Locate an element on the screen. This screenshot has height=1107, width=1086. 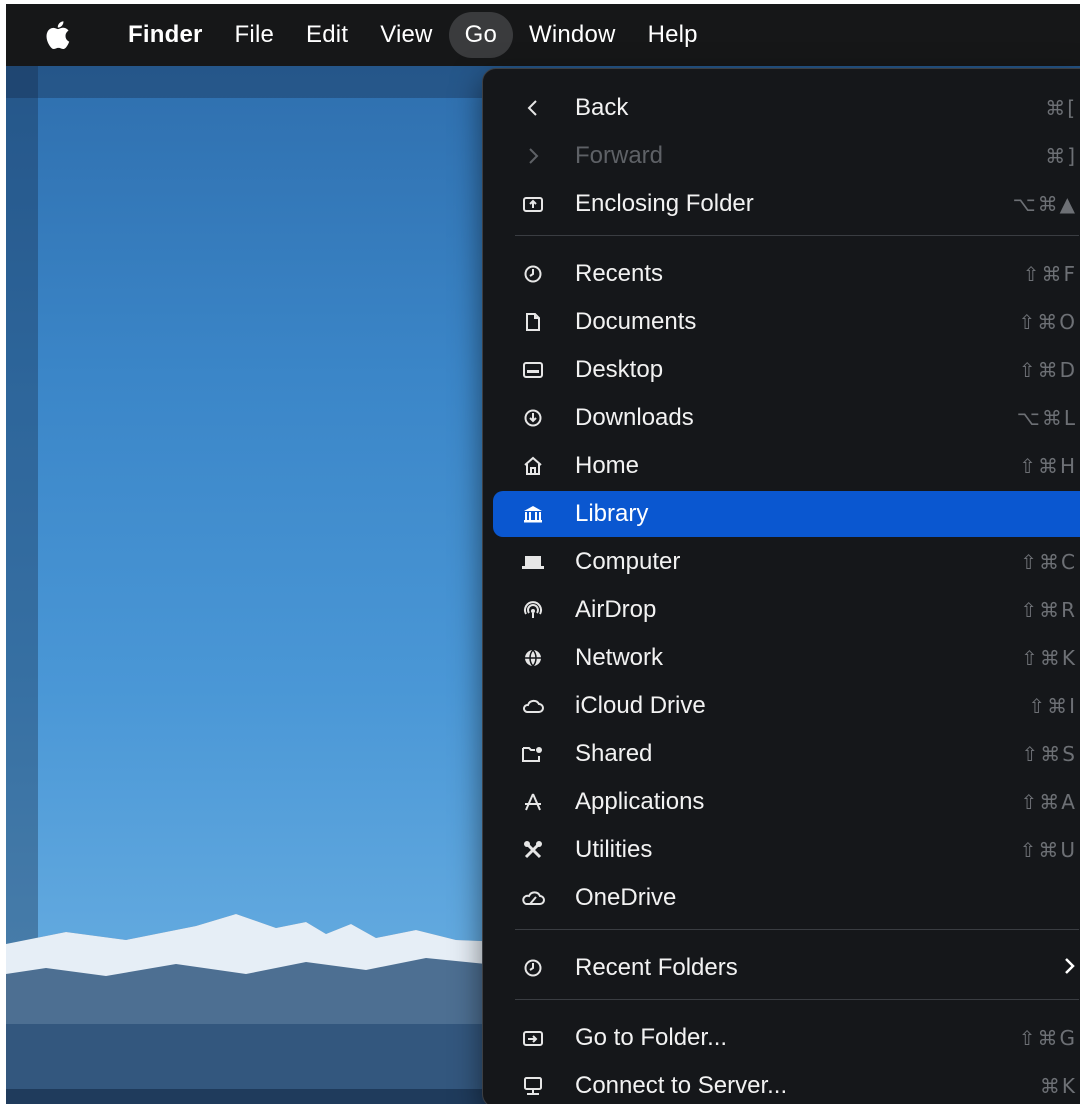
menu-item-network: Network ⇧⌘K is located at coordinates (786, 658).